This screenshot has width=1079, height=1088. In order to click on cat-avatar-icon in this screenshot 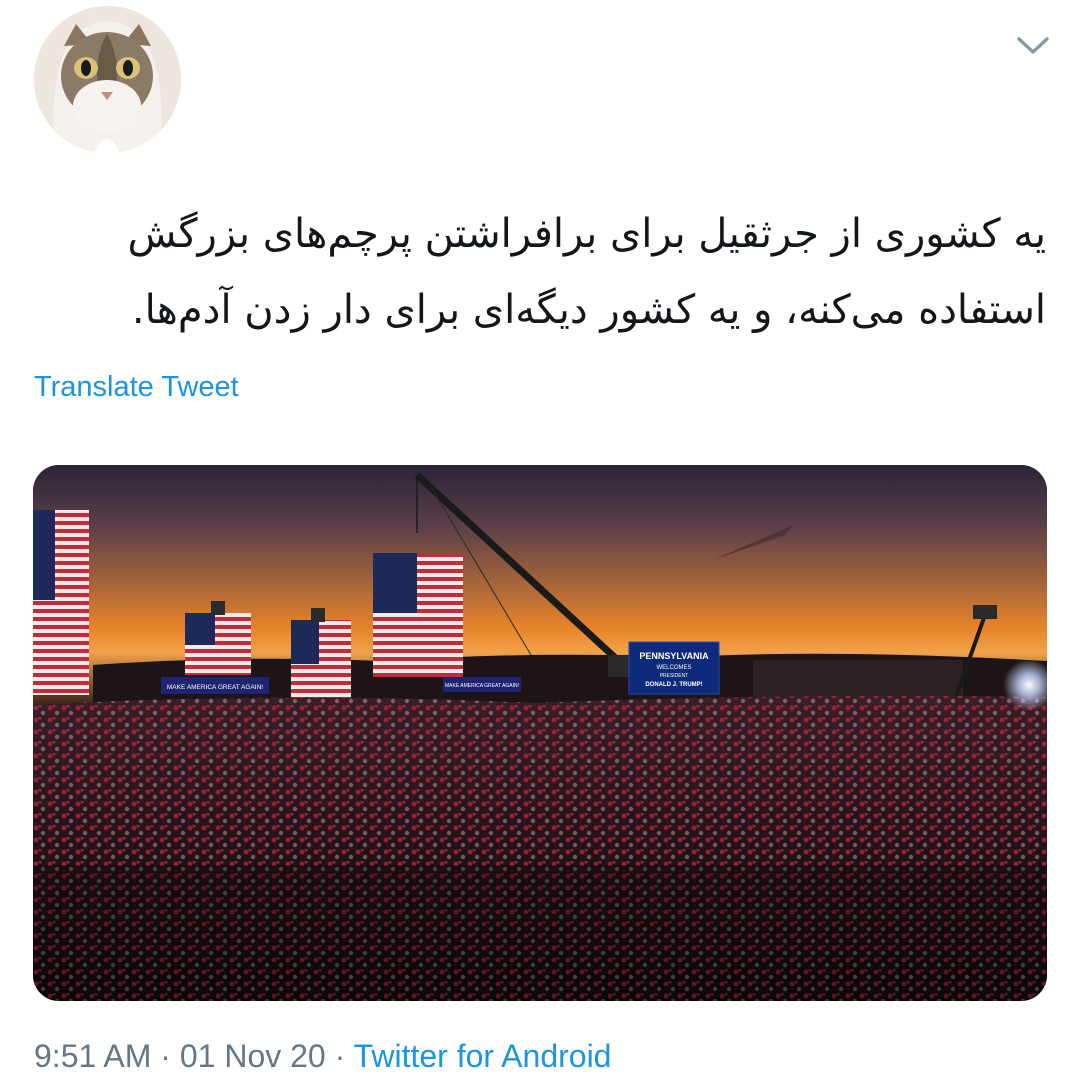, I will do `click(107, 79)`.